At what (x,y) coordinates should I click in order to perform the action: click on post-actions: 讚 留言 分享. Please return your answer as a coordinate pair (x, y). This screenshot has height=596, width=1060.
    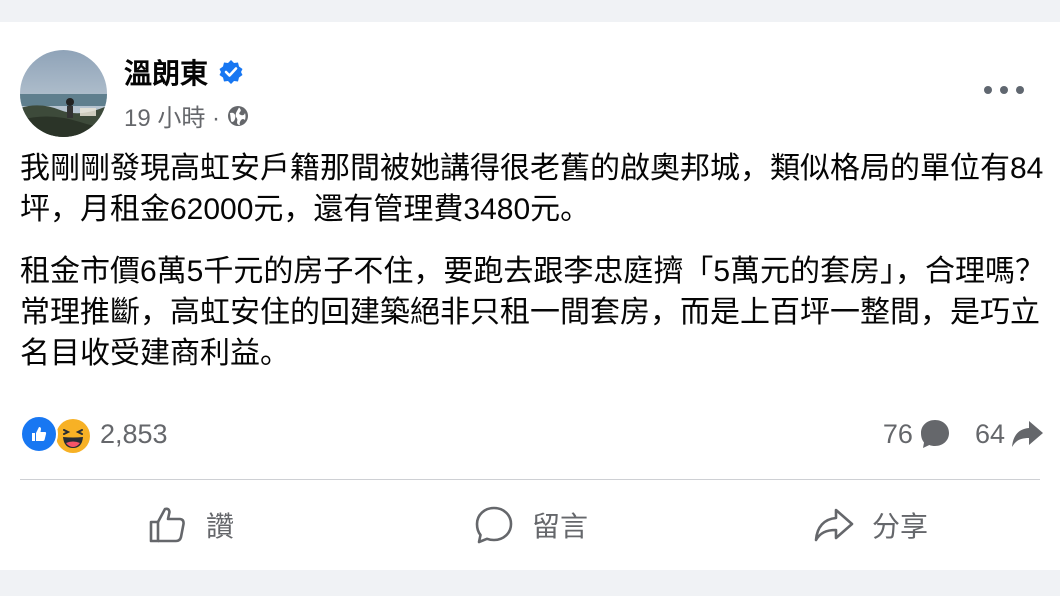
    Looking at the image, I should click on (530, 525).